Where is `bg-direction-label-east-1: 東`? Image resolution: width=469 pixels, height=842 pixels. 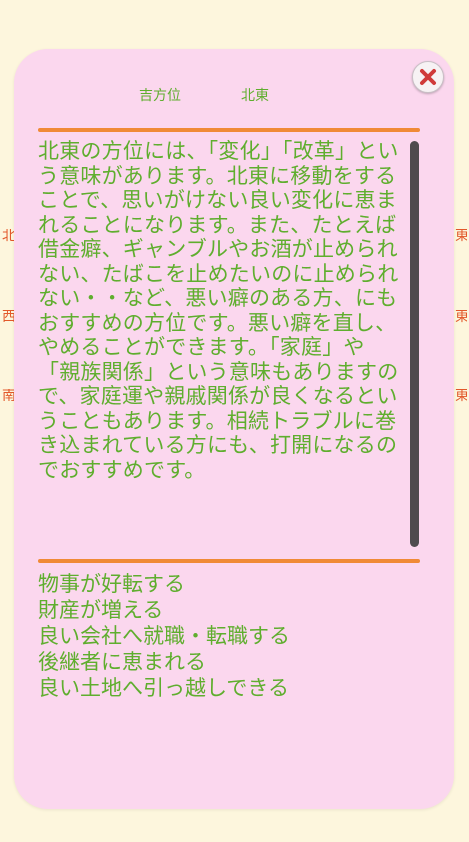 bg-direction-label-east-1: 東 is located at coordinates (461, 236).